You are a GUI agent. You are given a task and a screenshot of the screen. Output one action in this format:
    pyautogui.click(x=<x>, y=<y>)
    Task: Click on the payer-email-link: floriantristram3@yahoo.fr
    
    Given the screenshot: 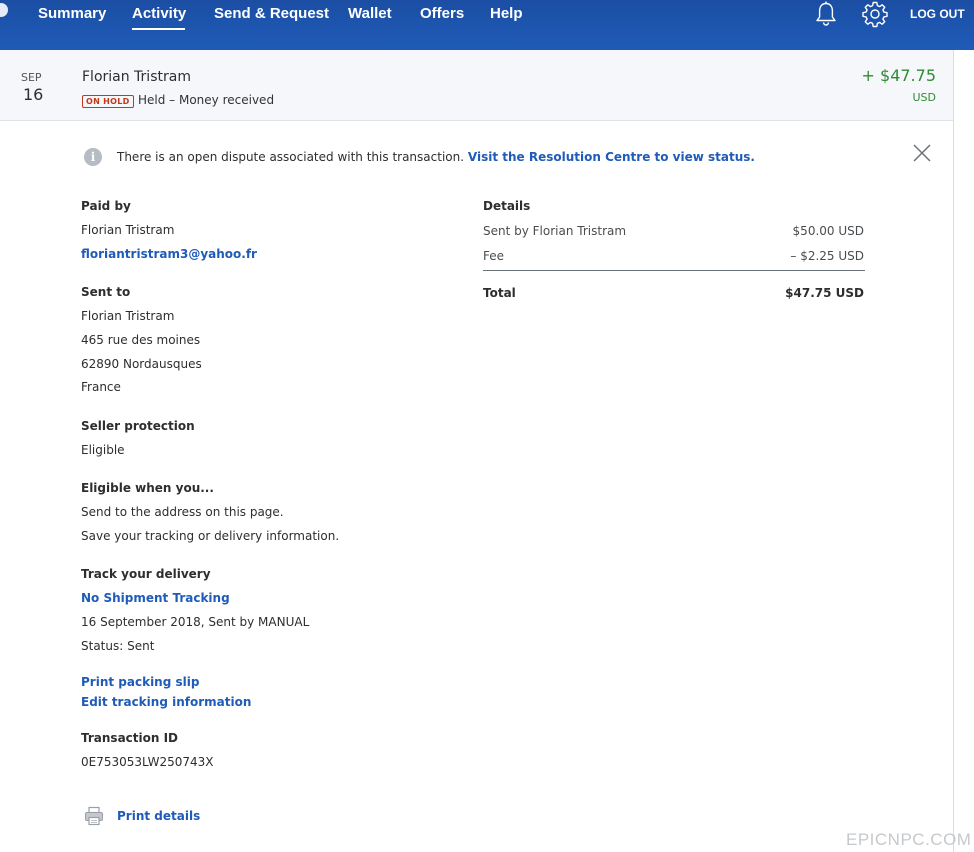 What is the action you would take?
    pyautogui.click(x=169, y=254)
    